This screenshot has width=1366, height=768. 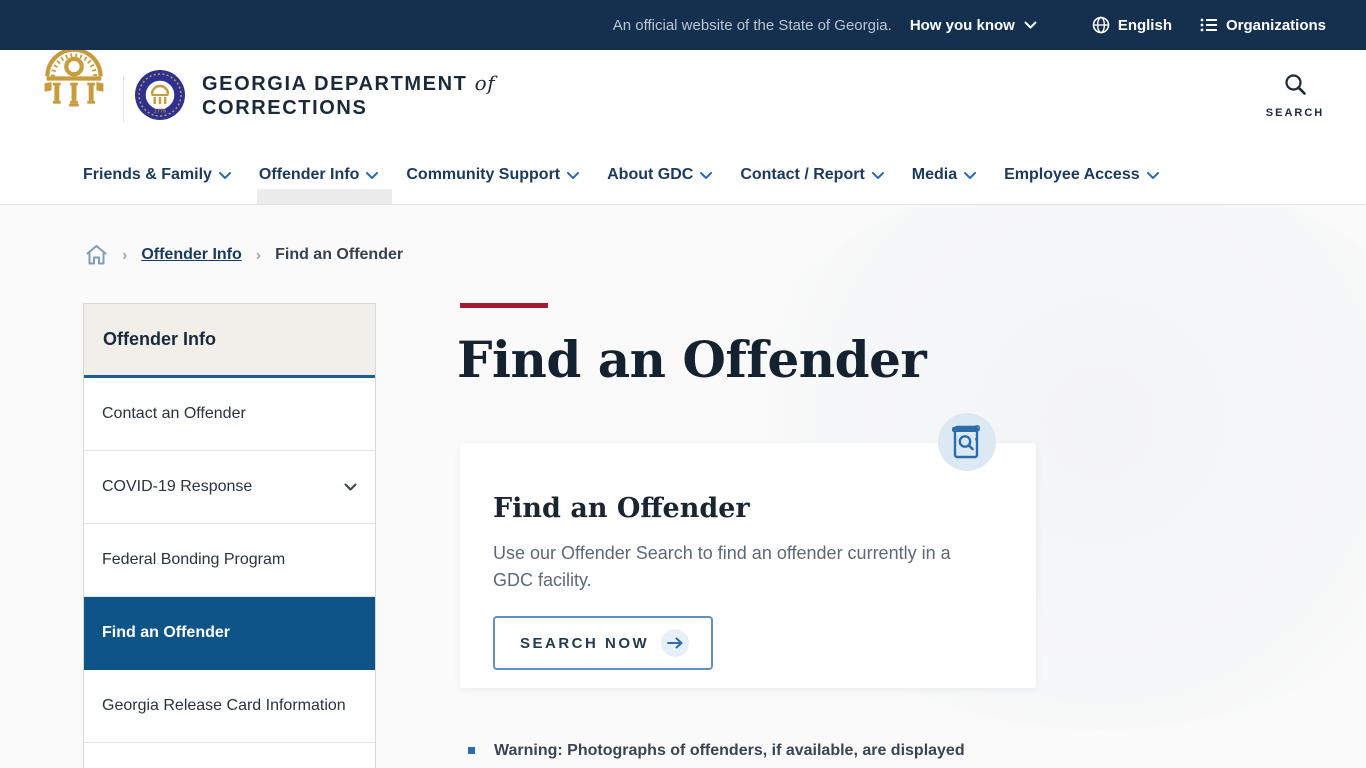 I want to click on nav-label: Friends & Family, so click(x=147, y=174).